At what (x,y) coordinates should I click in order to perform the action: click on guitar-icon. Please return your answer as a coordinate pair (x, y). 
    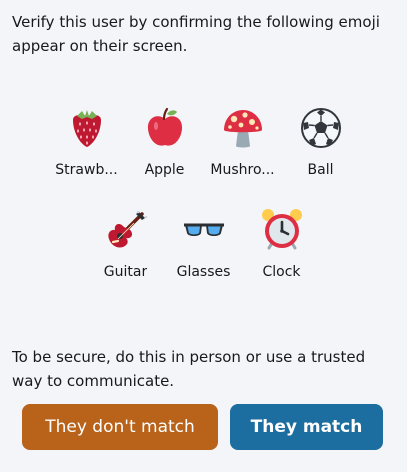
    Looking at the image, I should click on (126, 230).